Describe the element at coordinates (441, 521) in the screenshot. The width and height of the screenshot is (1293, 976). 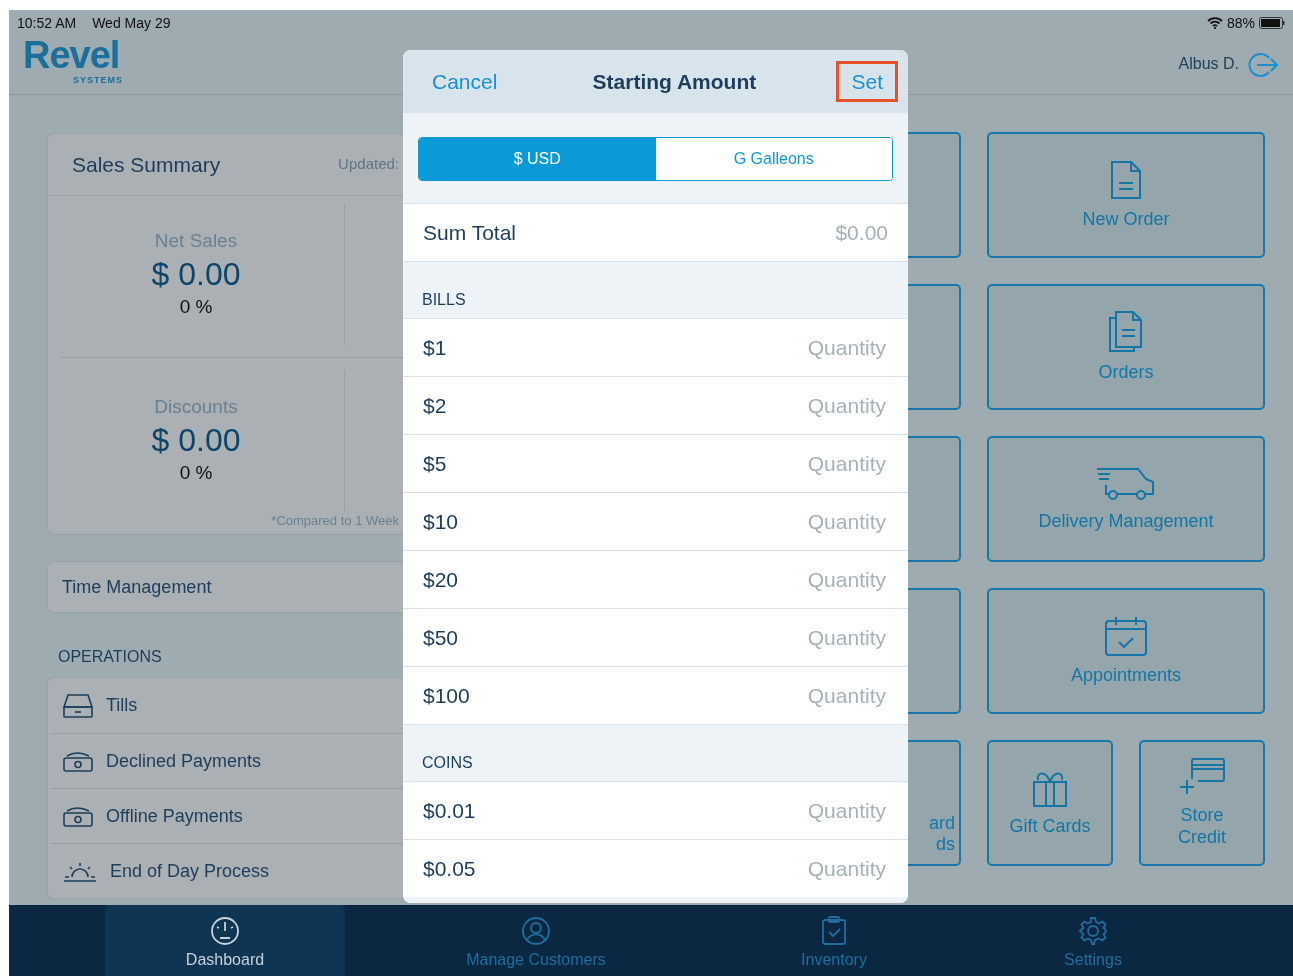
I see `denomination-label: $10` at that location.